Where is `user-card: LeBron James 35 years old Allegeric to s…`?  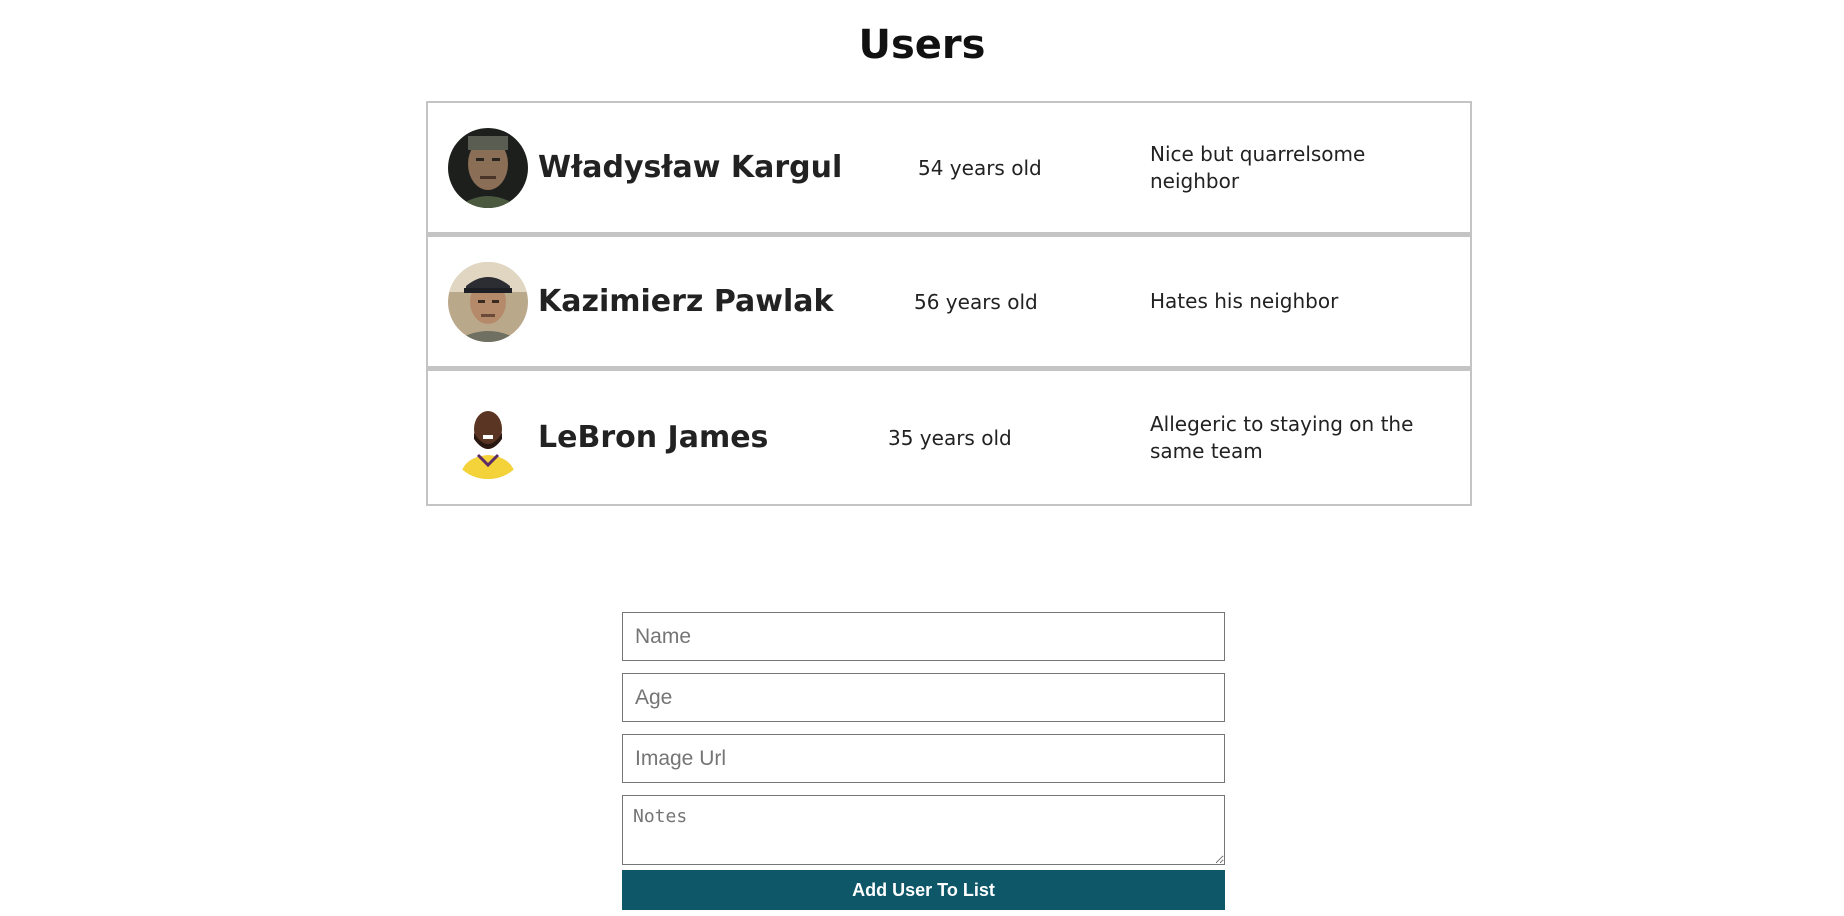 user-card: LeBron James 35 years old Allegeric to s… is located at coordinates (949, 437).